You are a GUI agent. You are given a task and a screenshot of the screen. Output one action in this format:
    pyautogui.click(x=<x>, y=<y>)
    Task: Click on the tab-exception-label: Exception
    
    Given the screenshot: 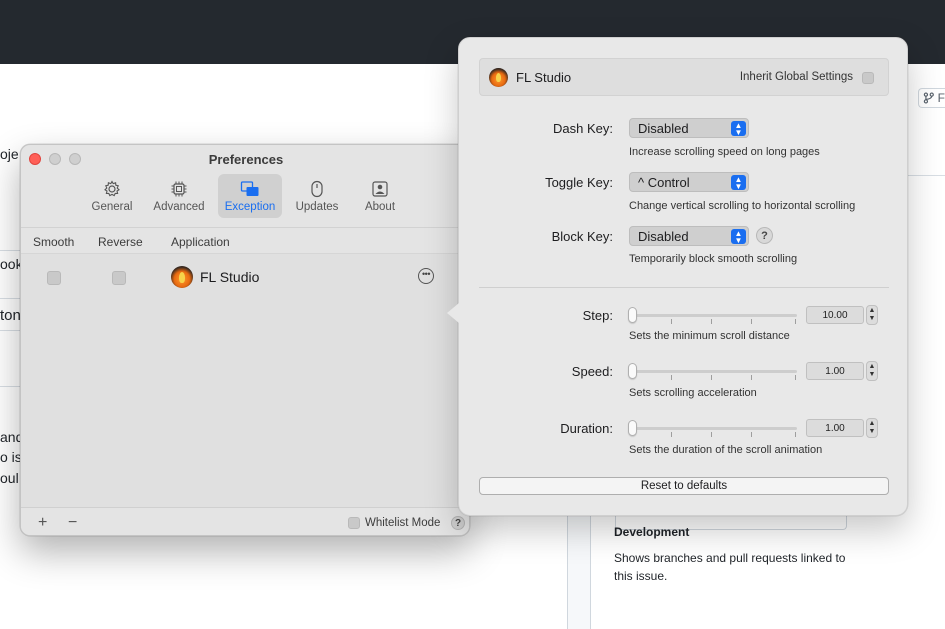 What is the action you would take?
    pyautogui.click(x=250, y=207)
    